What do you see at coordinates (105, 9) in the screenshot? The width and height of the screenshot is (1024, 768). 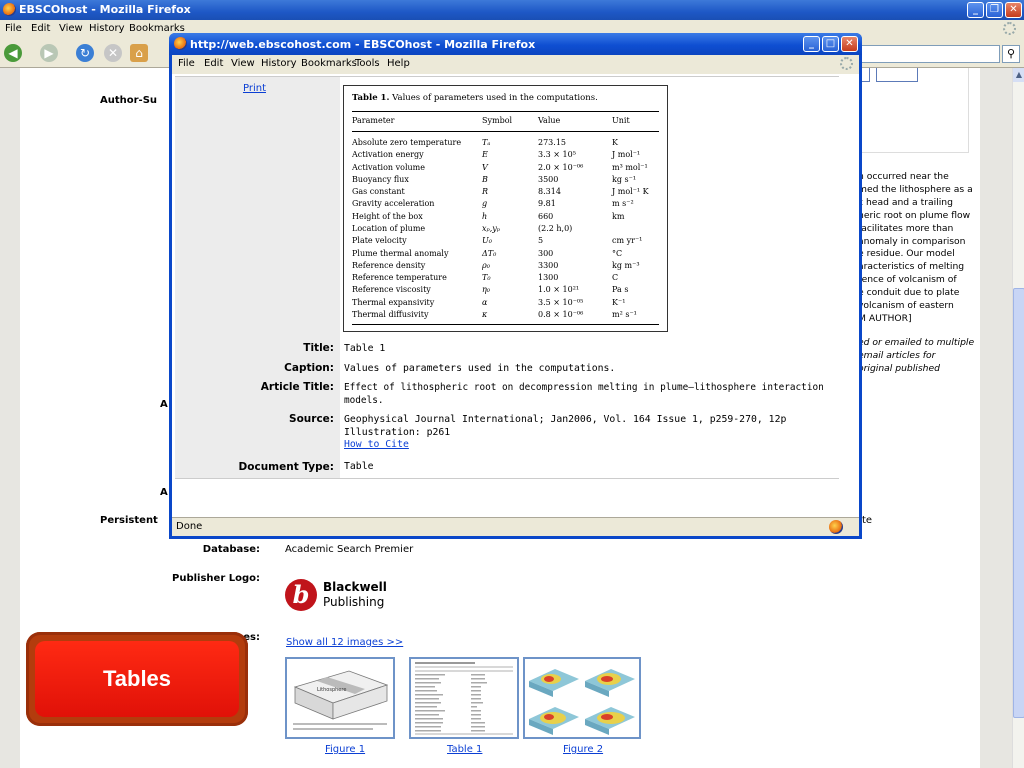 I see `background-window-title: EBSCOhost - Mozilla Firefox` at bounding box center [105, 9].